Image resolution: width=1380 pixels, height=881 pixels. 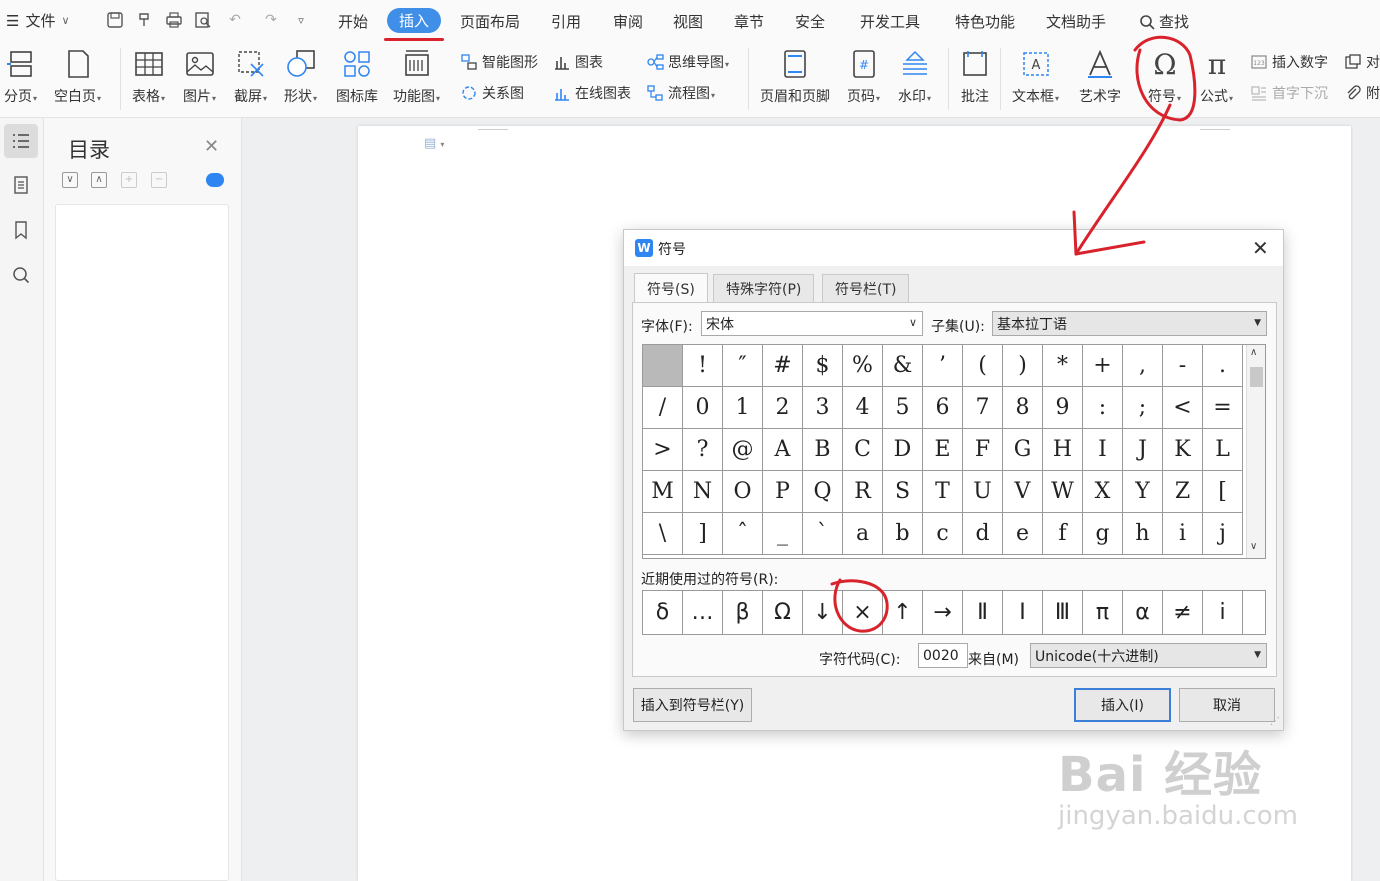 I want to click on symbol-cell: ;, so click(x=1143, y=408).